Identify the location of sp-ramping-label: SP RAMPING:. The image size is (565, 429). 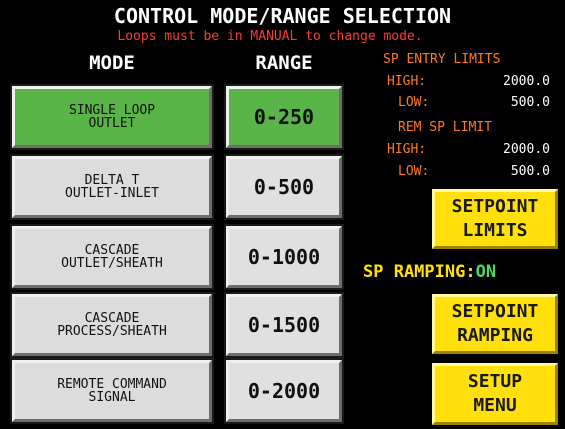
(419, 272).